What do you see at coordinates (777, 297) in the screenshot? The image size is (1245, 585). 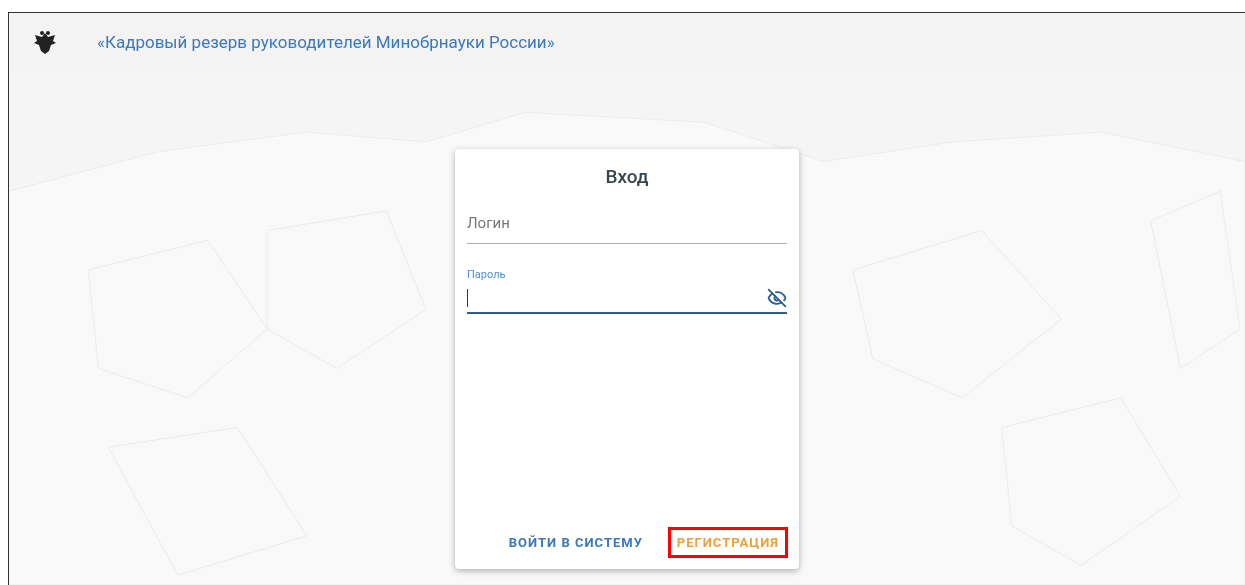 I see `hide-password-icon` at bounding box center [777, 297].